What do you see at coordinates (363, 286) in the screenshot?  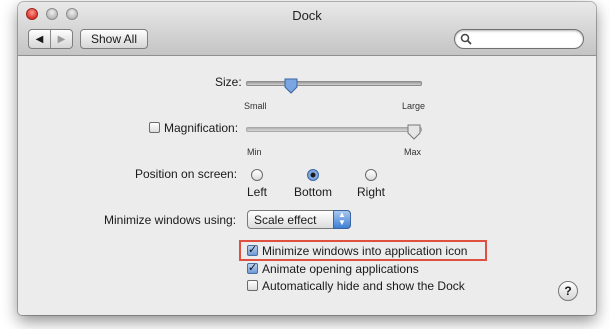 I see `autohide-dock-label: Automatically hide and show the Dock` at bounding box center [363, 286].